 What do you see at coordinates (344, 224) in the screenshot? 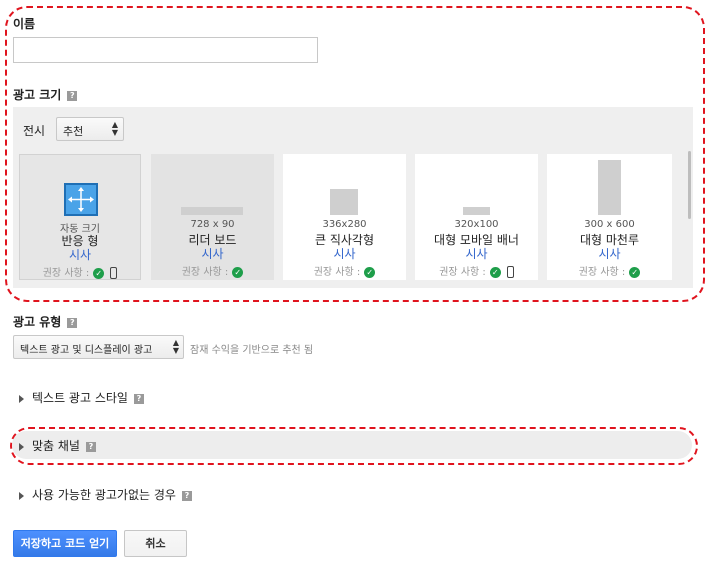
I see `card-dim: 336x280` at bounding box center [344, 224].